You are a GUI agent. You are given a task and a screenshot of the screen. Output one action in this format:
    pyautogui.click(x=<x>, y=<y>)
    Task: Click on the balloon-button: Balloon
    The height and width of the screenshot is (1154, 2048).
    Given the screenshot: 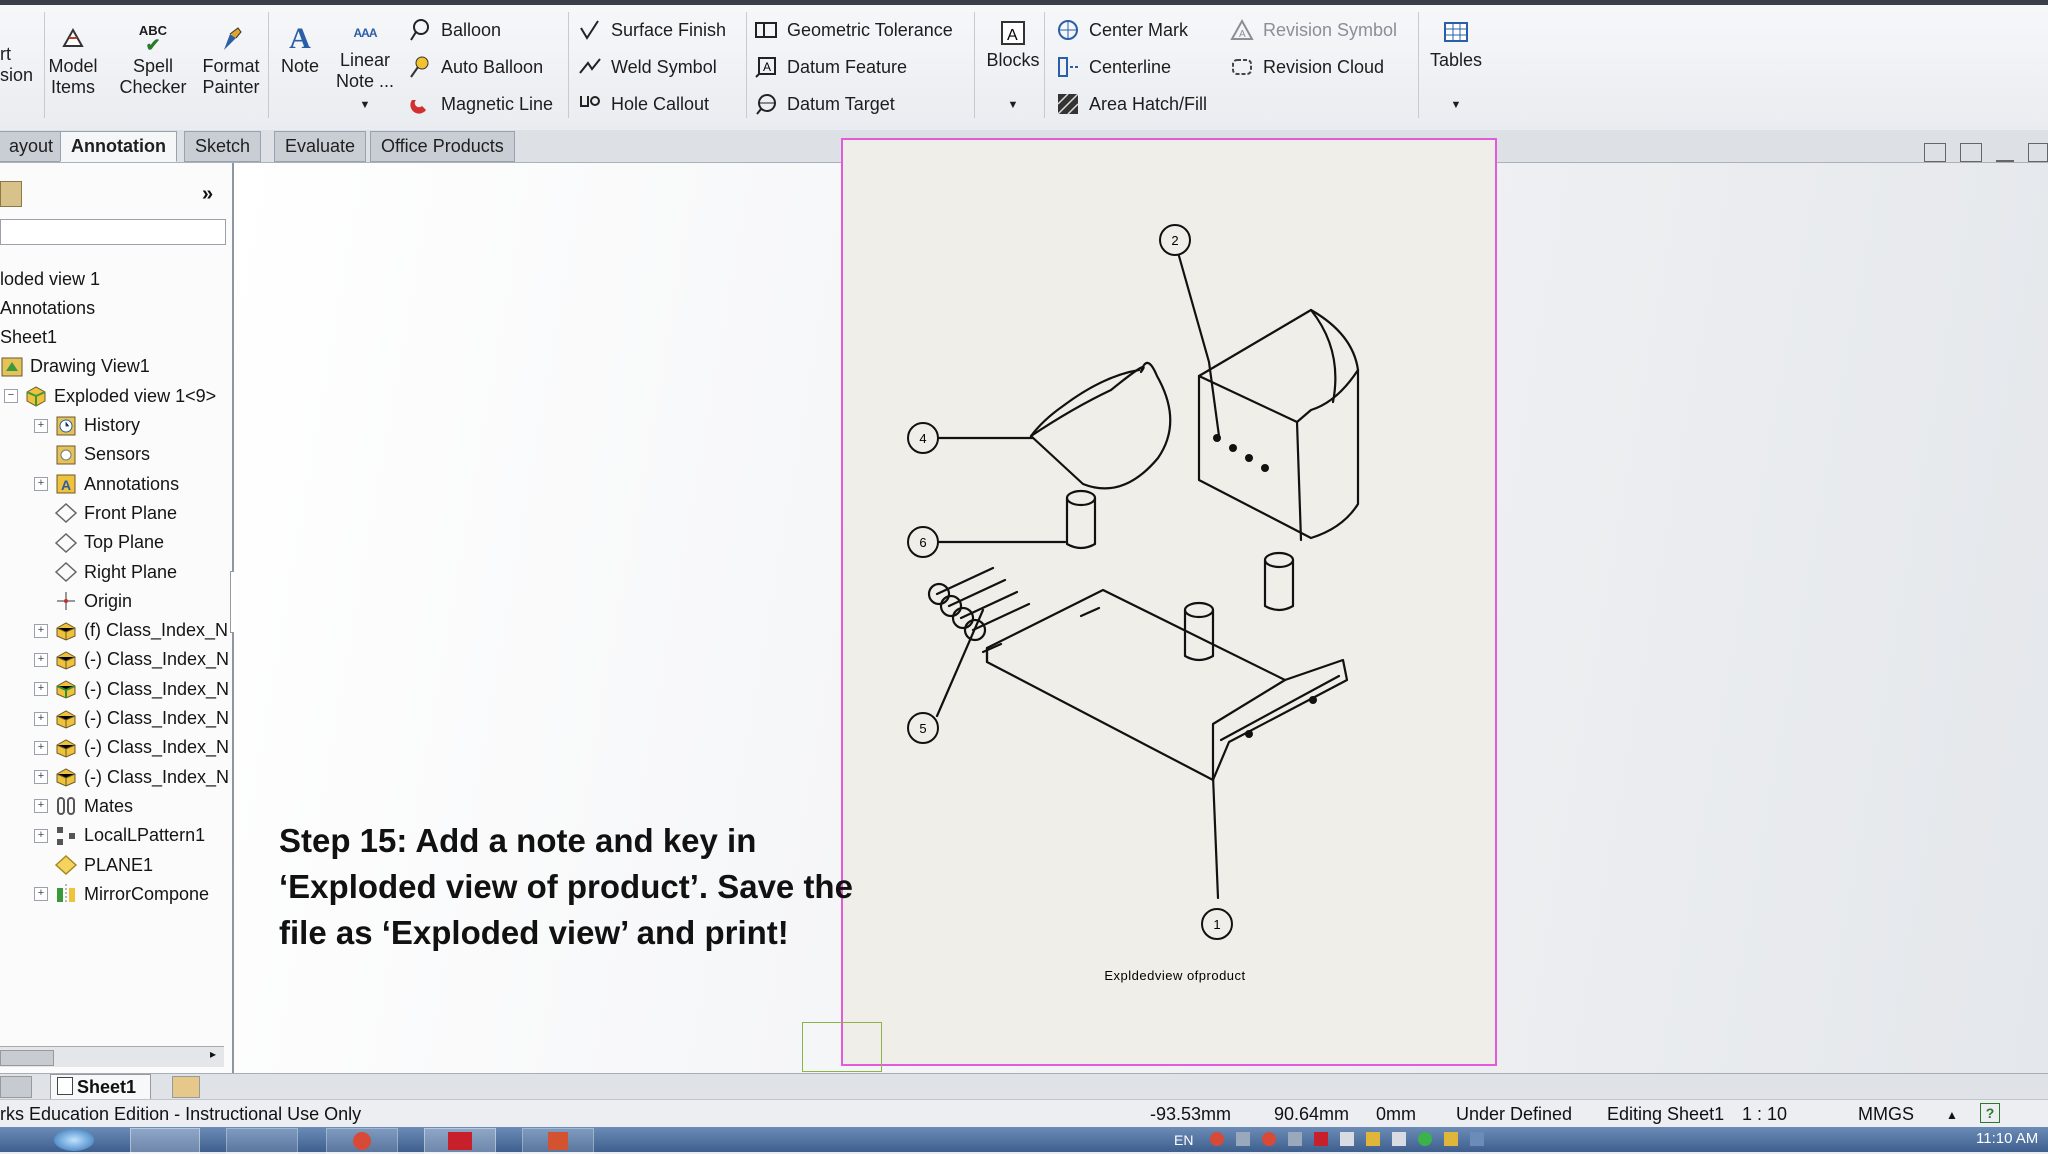 What is the action you would take?
    pyautogui.click(x=454, y=30)
    